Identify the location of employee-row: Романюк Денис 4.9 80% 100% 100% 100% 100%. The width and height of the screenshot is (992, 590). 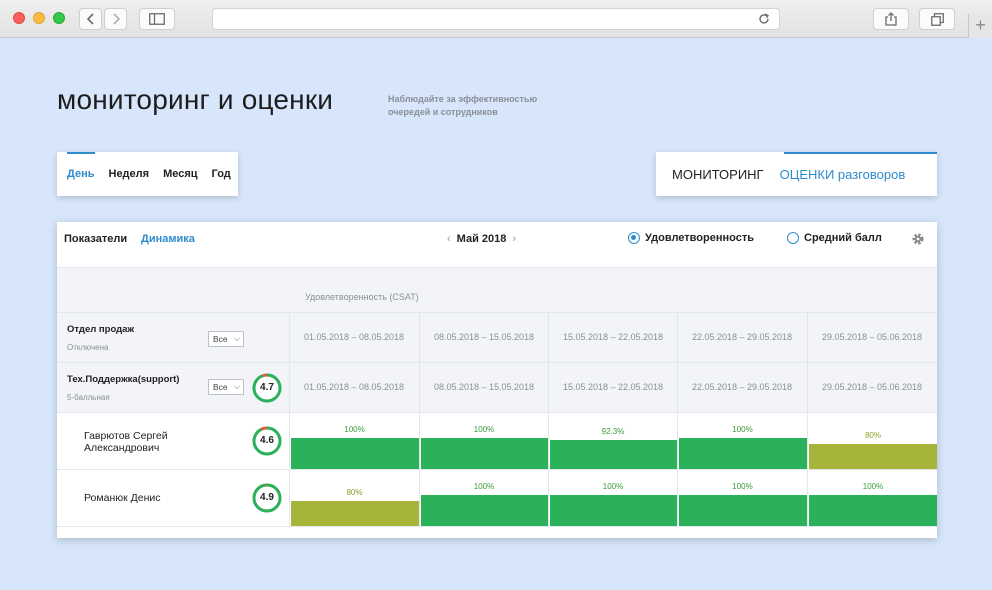
(497, 498).